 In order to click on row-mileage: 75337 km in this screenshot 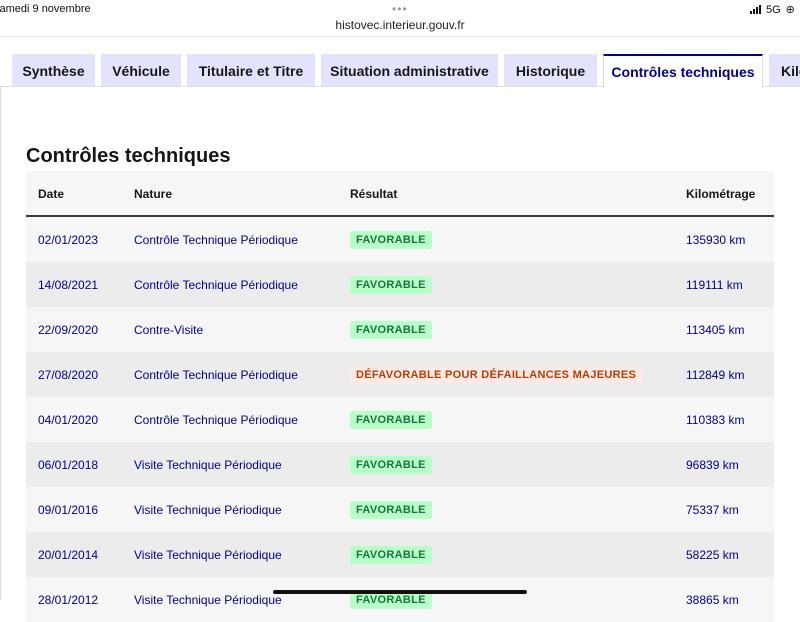, I will do `click(712, 510)`.